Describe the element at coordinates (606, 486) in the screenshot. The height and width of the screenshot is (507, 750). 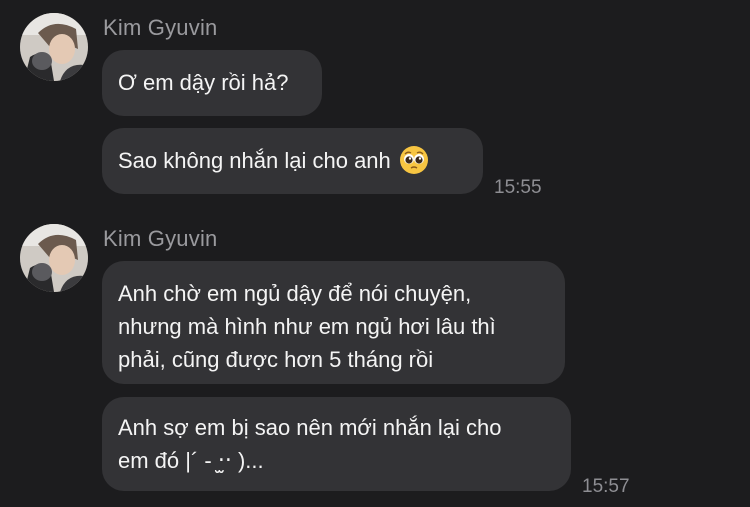
I see `timestamp: 15:57` at that location.